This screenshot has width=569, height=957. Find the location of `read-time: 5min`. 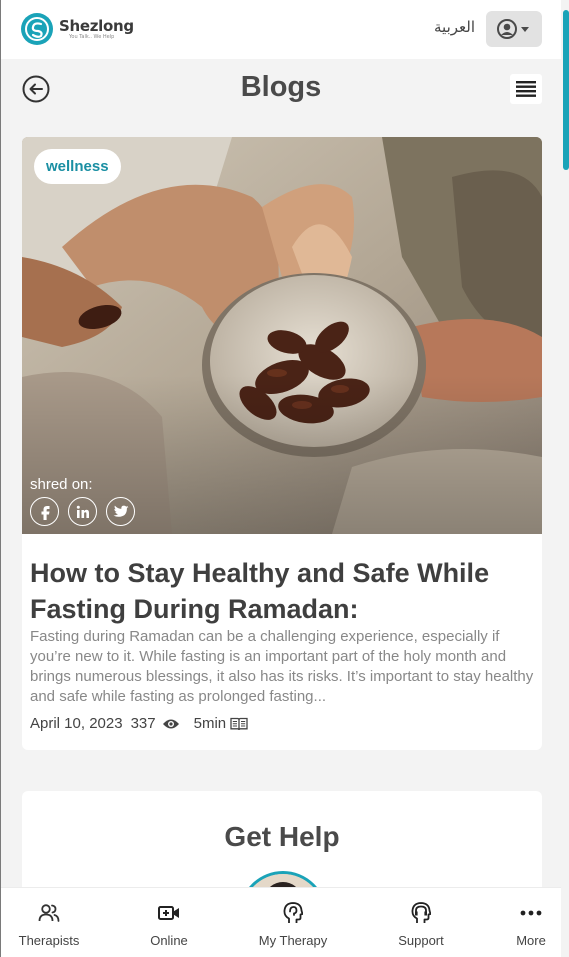

read-time: 5min is located at coordinates (210, 723).